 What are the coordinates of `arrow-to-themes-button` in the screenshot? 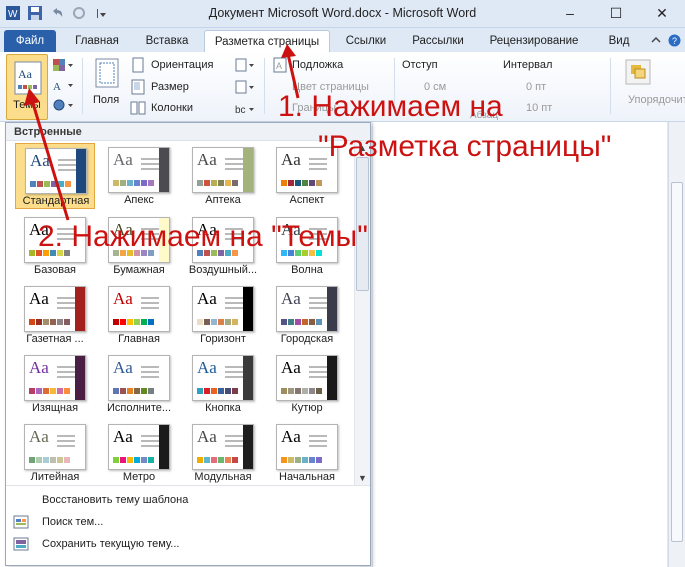 It's located at (50, 160).